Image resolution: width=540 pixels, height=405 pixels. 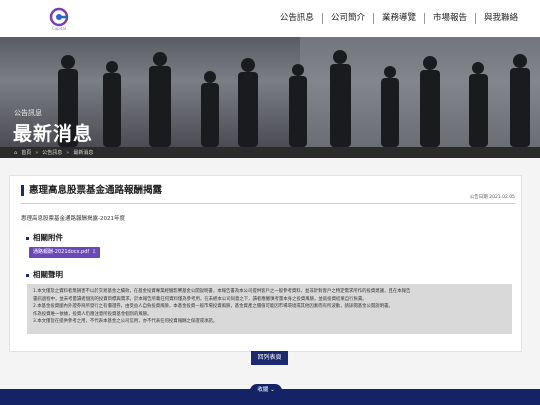 I want to click on title-divider, so click(x=268, y=203).